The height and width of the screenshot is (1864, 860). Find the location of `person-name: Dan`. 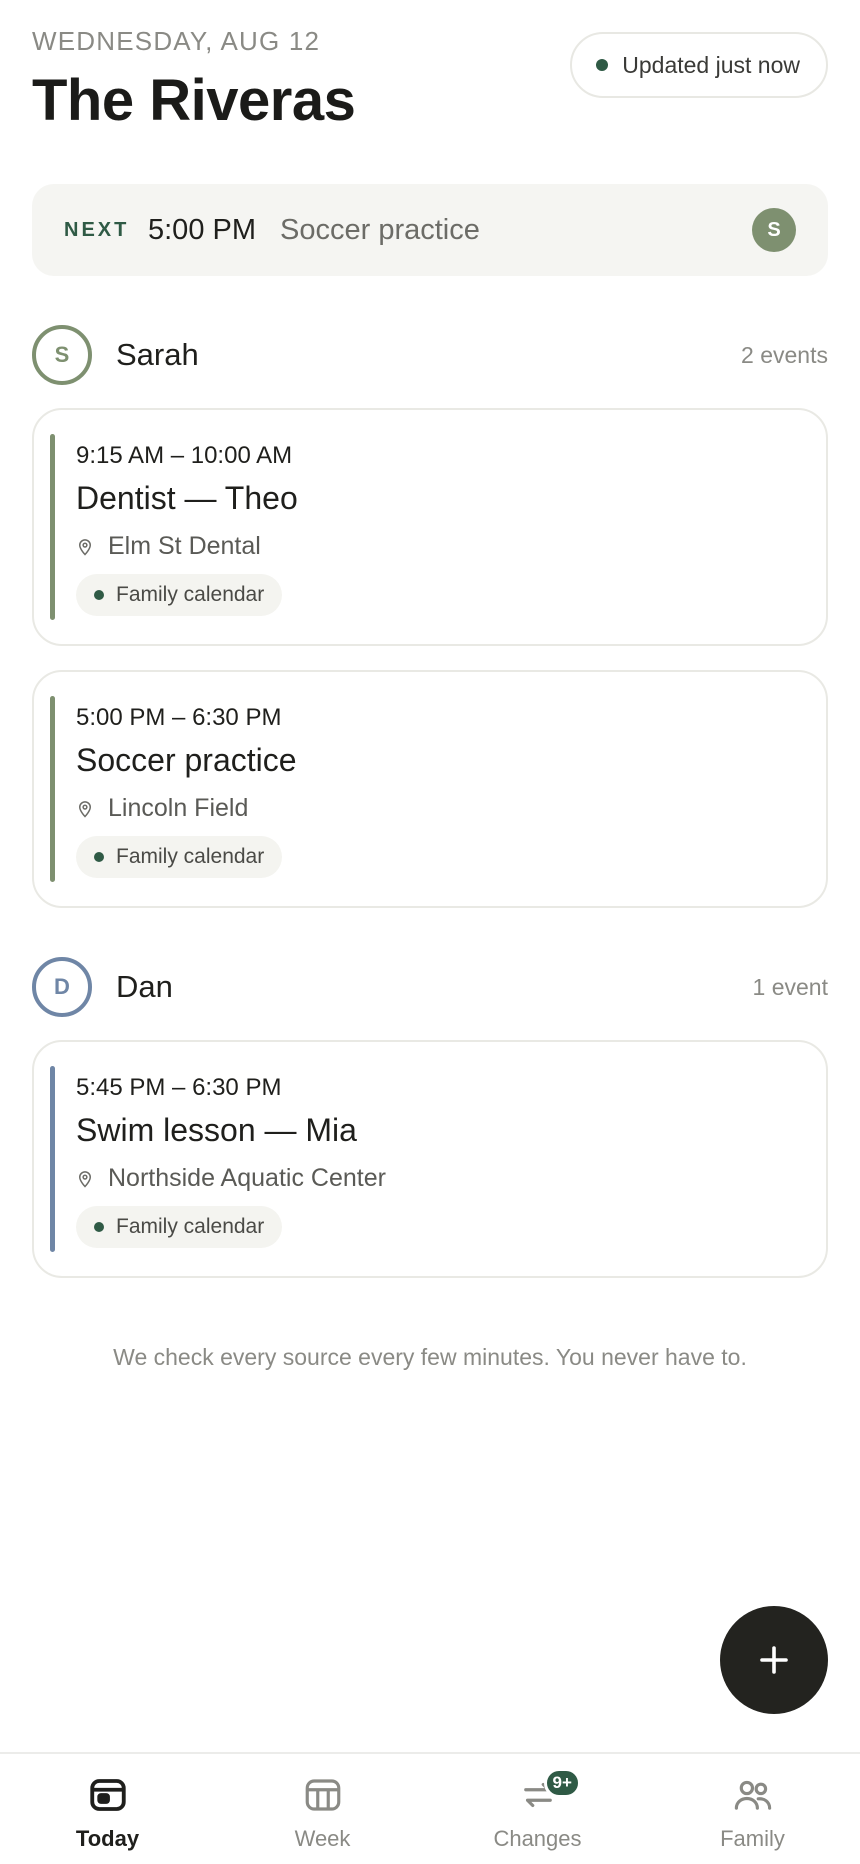

person-name: Dan is located at coordinates (144, 986).